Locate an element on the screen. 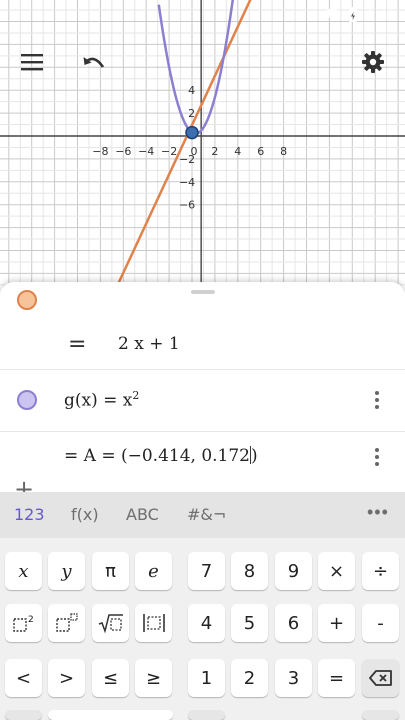 This screenshot has width=405, height=720. keyboard-tabs: 123 f(x) ABC #&¬ ••• is located at coordinates (202, 515).